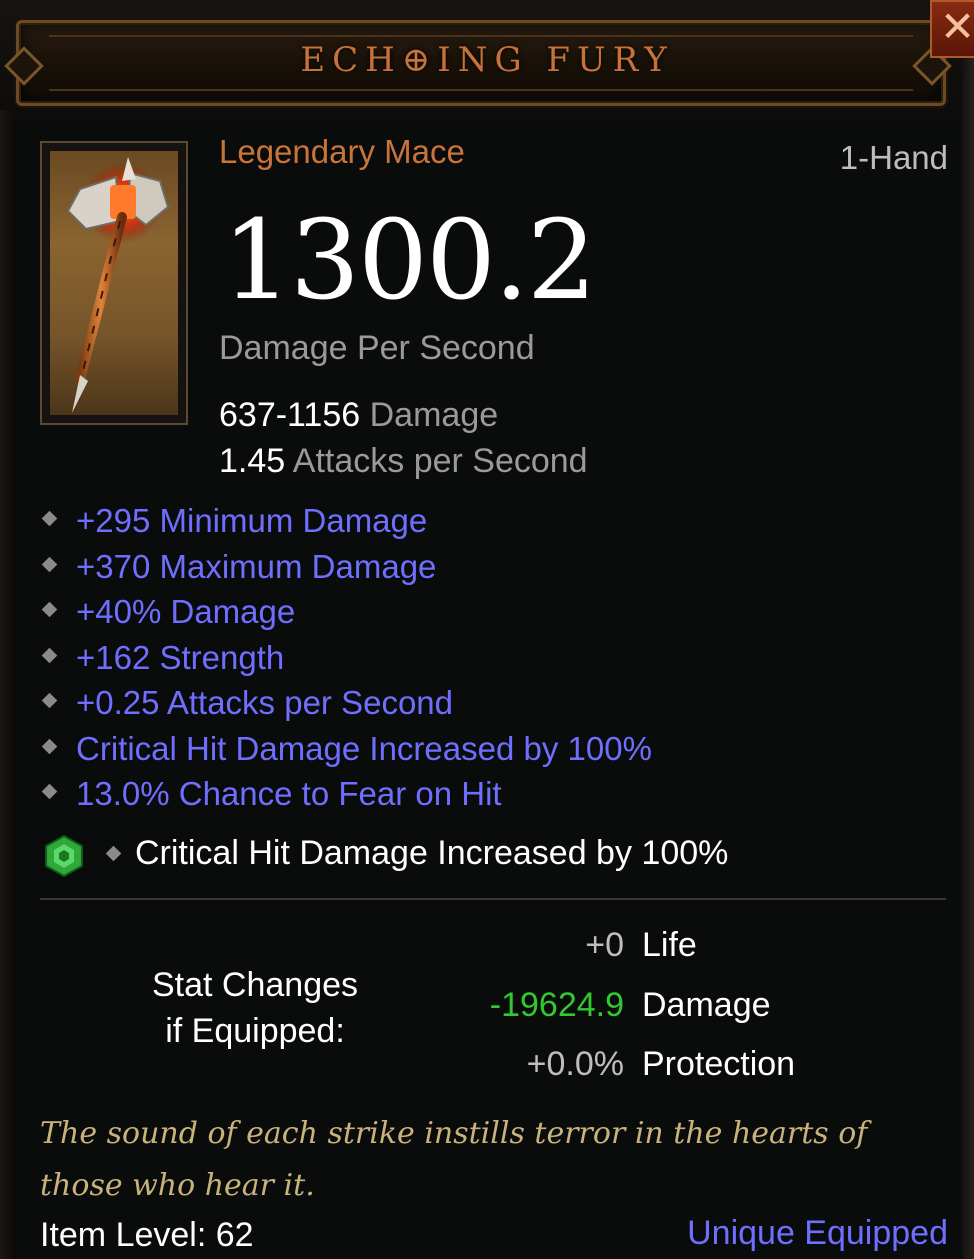 Image resolution: width=974 pixels, height=1259 pixels. Describe the element at coordinates (255, 1008) in the screenshot. I see `stat-changes-title: Stat Changes if Equipped:` at that location.